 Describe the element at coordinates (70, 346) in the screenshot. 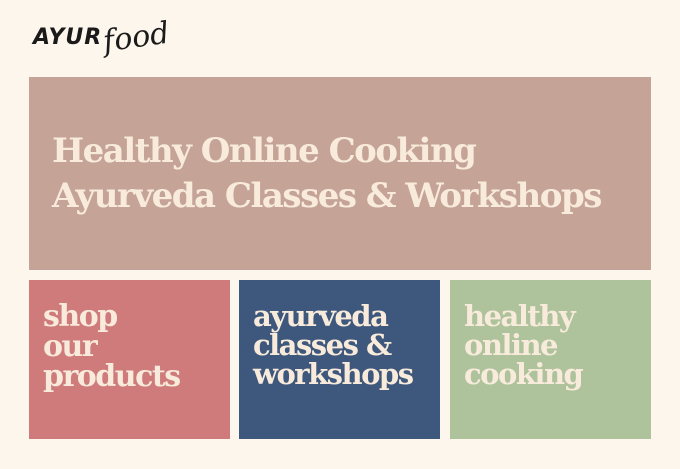

I see `tile-label-line: our` at that location.